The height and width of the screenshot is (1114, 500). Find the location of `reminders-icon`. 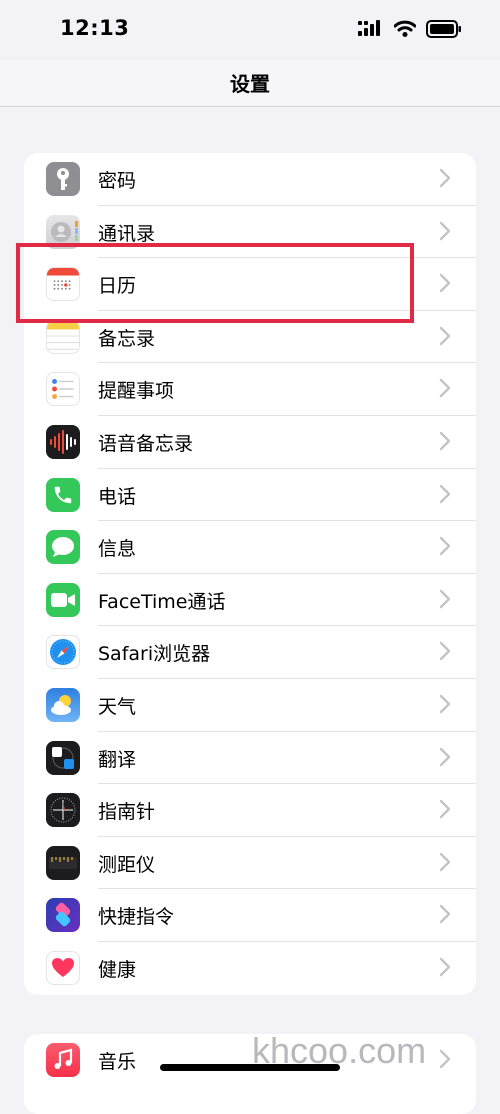

reminders-icon is located at coordinates (63, 389).